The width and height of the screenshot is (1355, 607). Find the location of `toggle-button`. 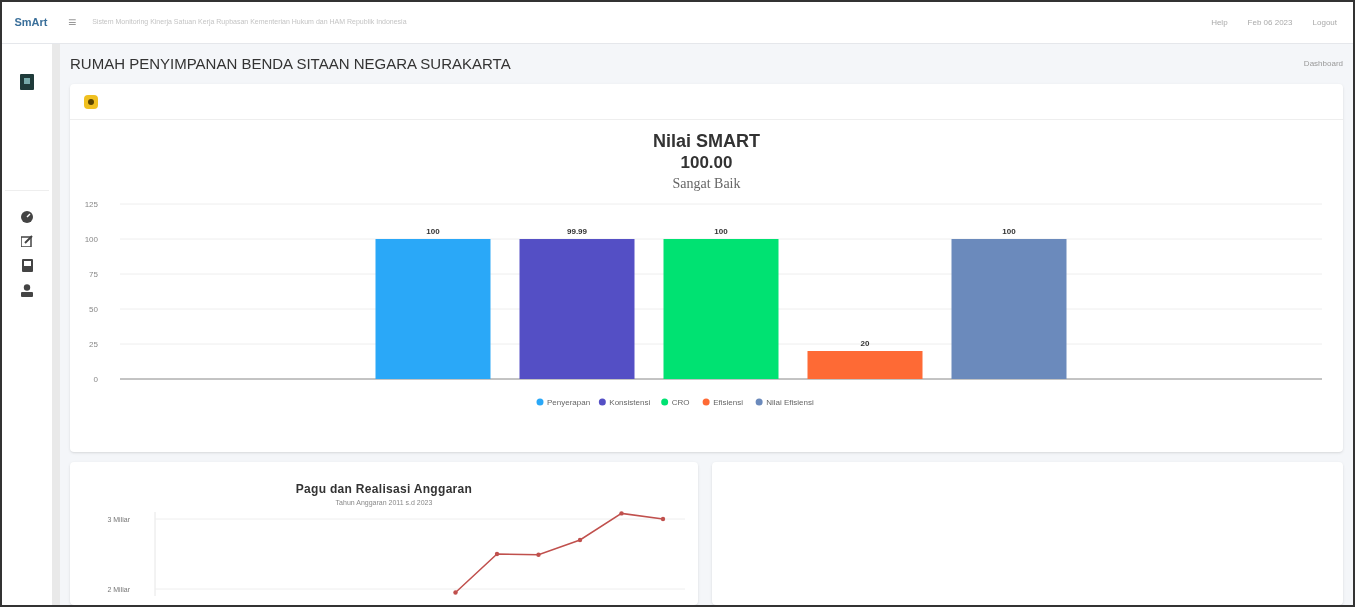

toggle-button is located at coordinates (91, 101).